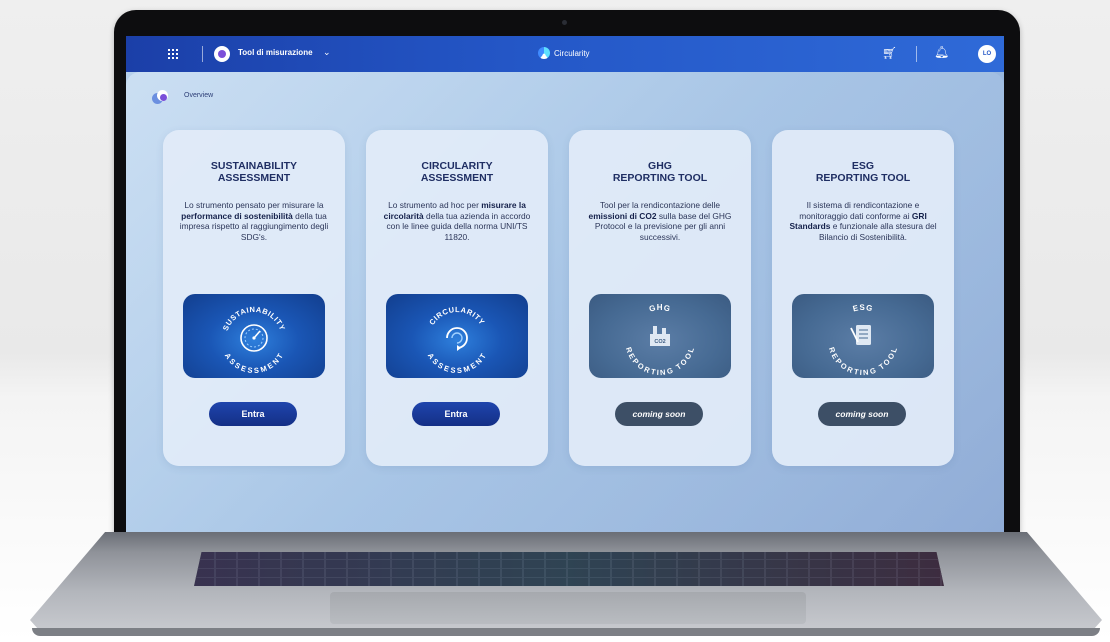 This screenshot has width=1110, height=642. What do you see at coordinates (457, 340) in the screenshot?
I see `circular-arrows-icon: CIRCULARITY ASSESSMENT` at bounding box center [457, 340].